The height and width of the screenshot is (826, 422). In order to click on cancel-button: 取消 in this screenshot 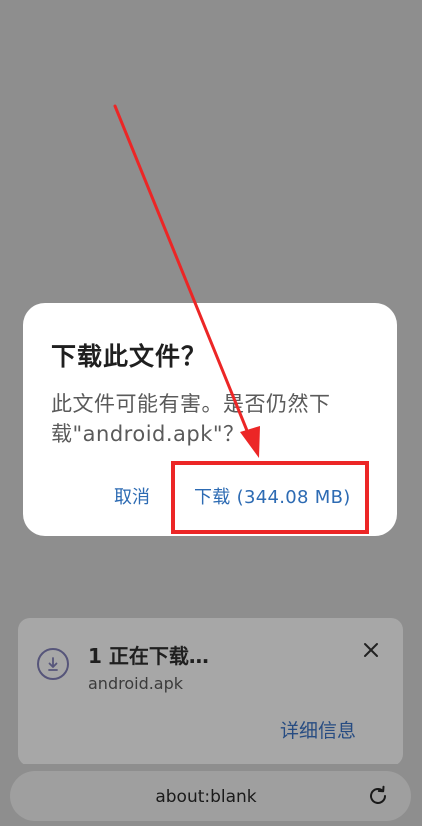, I will do `click(132, 498)`.